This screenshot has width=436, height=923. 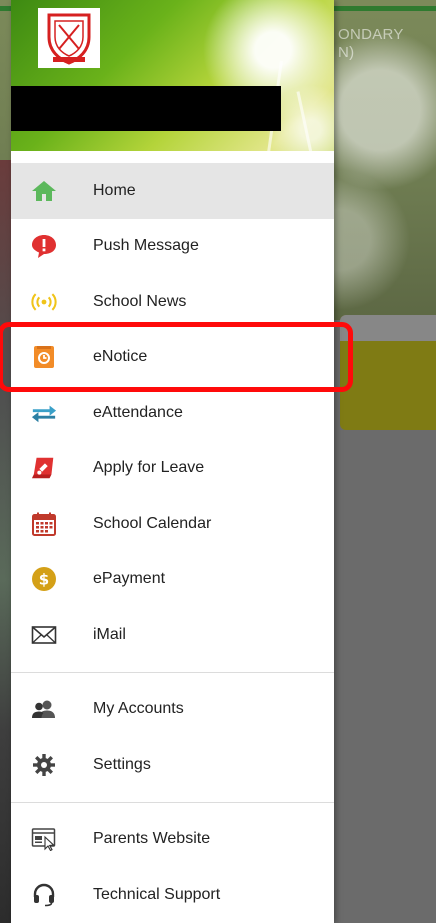 I want to click on menu-item-label: My Accounts, so click(x=138, y=709).